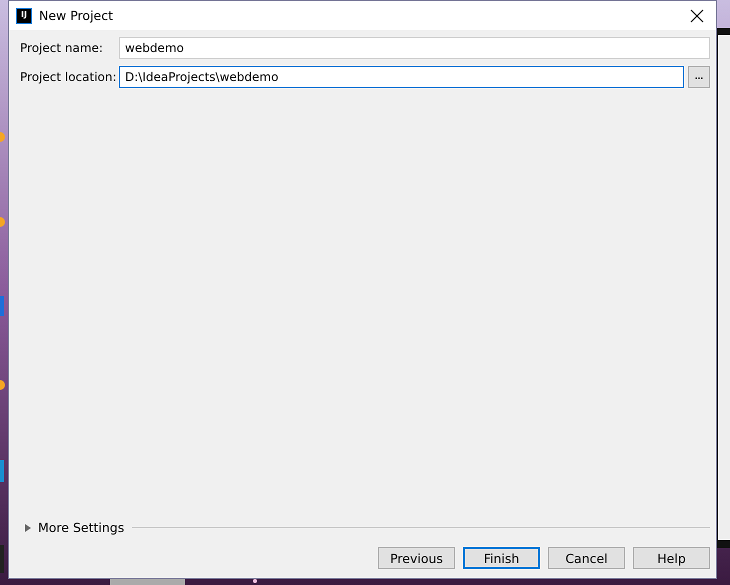  Describe the element at coordinates (501, 558) in the screenshot. I see `dialog-button: Finish` at that location.